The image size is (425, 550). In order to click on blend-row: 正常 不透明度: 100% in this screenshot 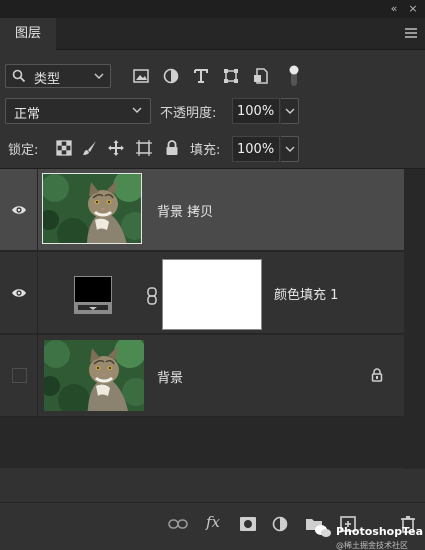, I will do `click(212, 113)`.